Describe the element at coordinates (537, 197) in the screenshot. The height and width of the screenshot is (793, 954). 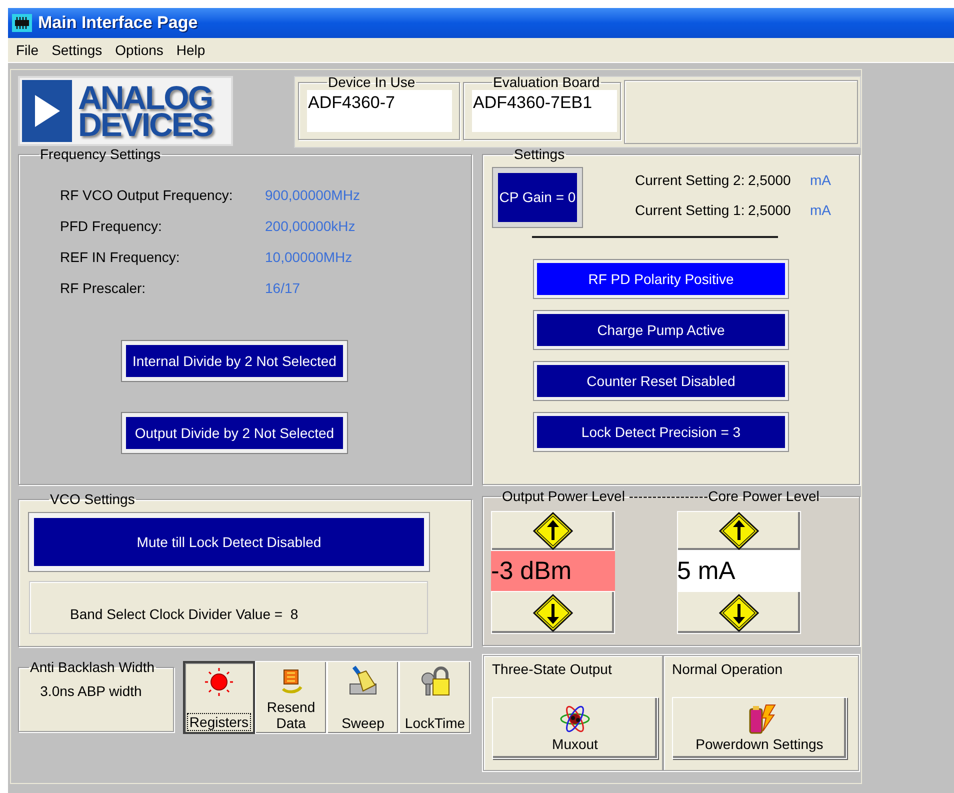
I see `cp-gain-button: CP Gain = 0` at that location.